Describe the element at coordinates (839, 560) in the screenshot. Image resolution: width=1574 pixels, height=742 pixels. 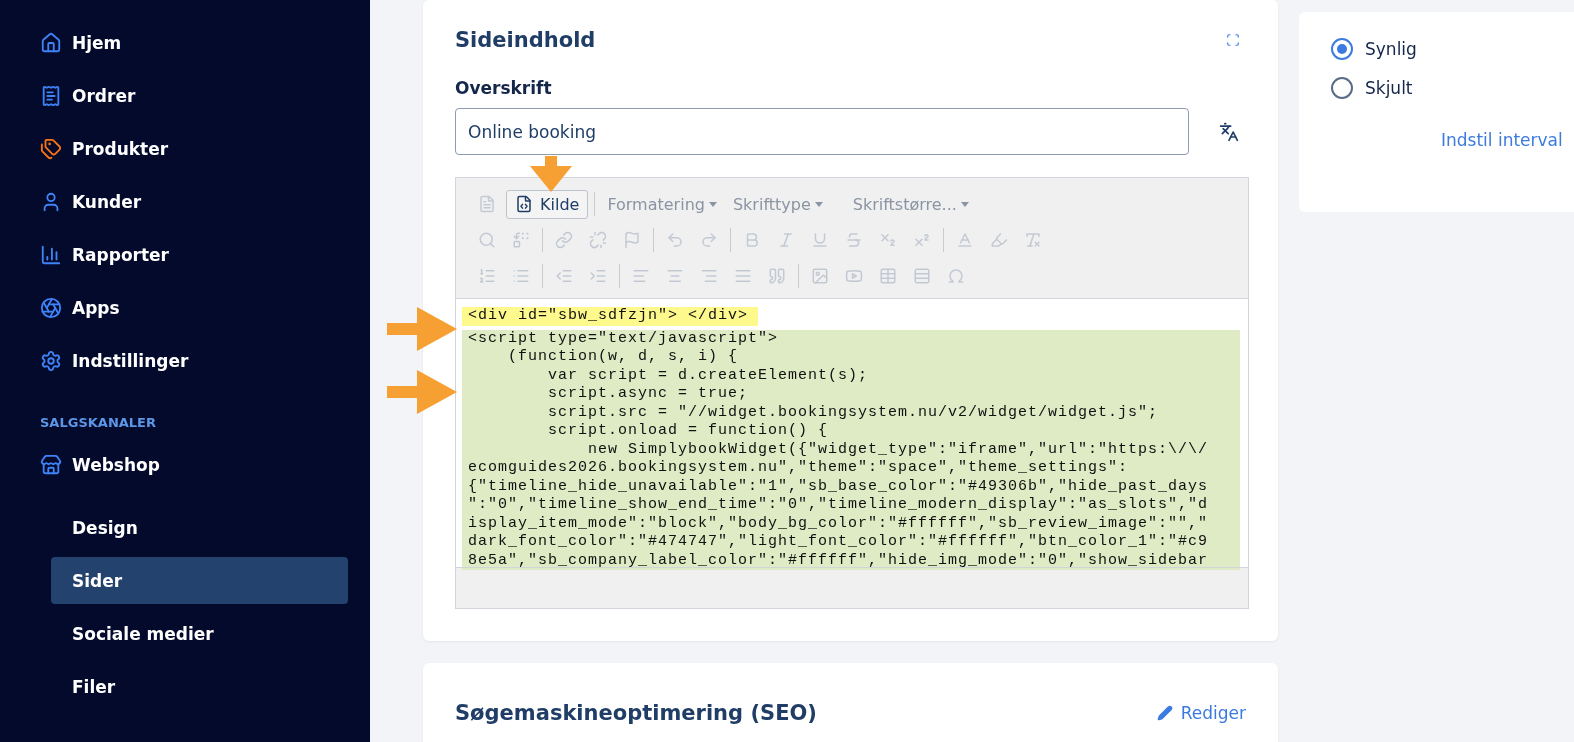
I see `code-line: 8e5a","sb_company_label_color":"#ffffff","hide_img_mode":"0","show_sidebar` at that location.